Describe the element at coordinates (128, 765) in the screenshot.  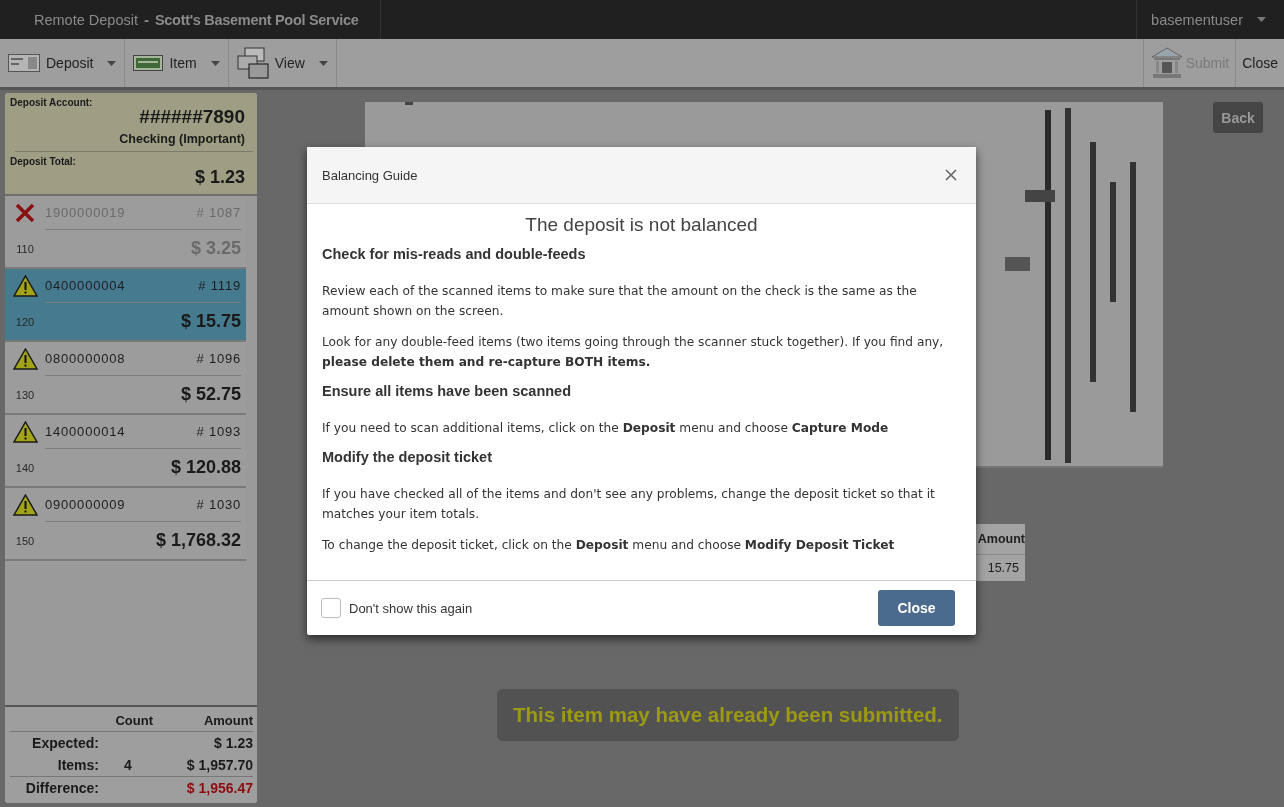
I see `item-count: 4` at that location.